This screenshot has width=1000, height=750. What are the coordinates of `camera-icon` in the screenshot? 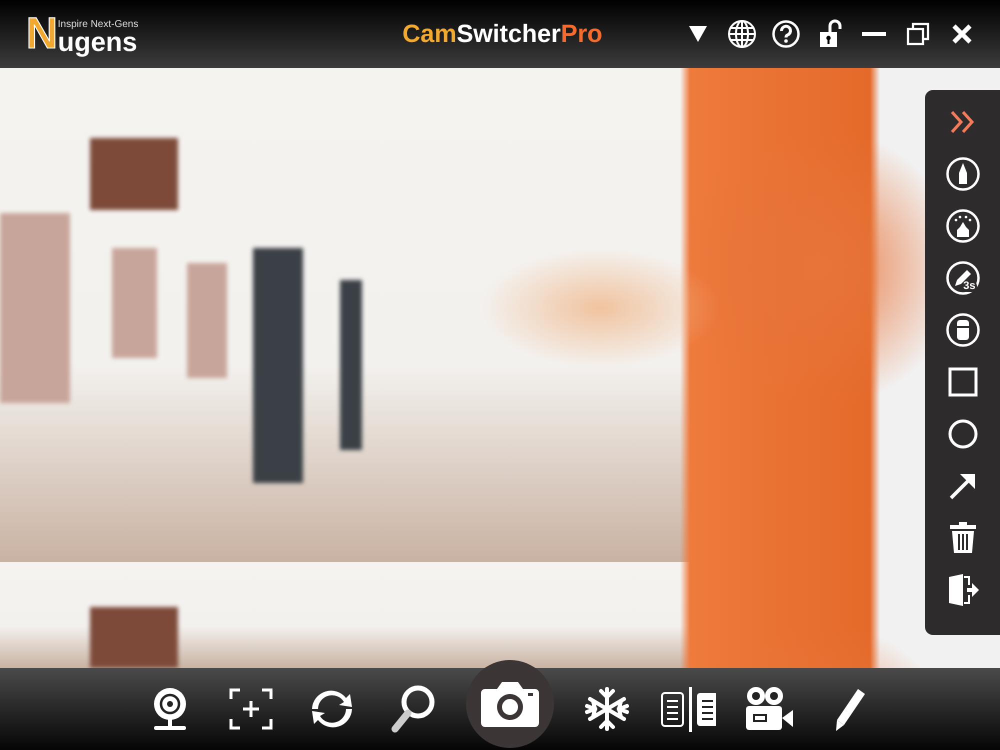 It's located at (510, 704).